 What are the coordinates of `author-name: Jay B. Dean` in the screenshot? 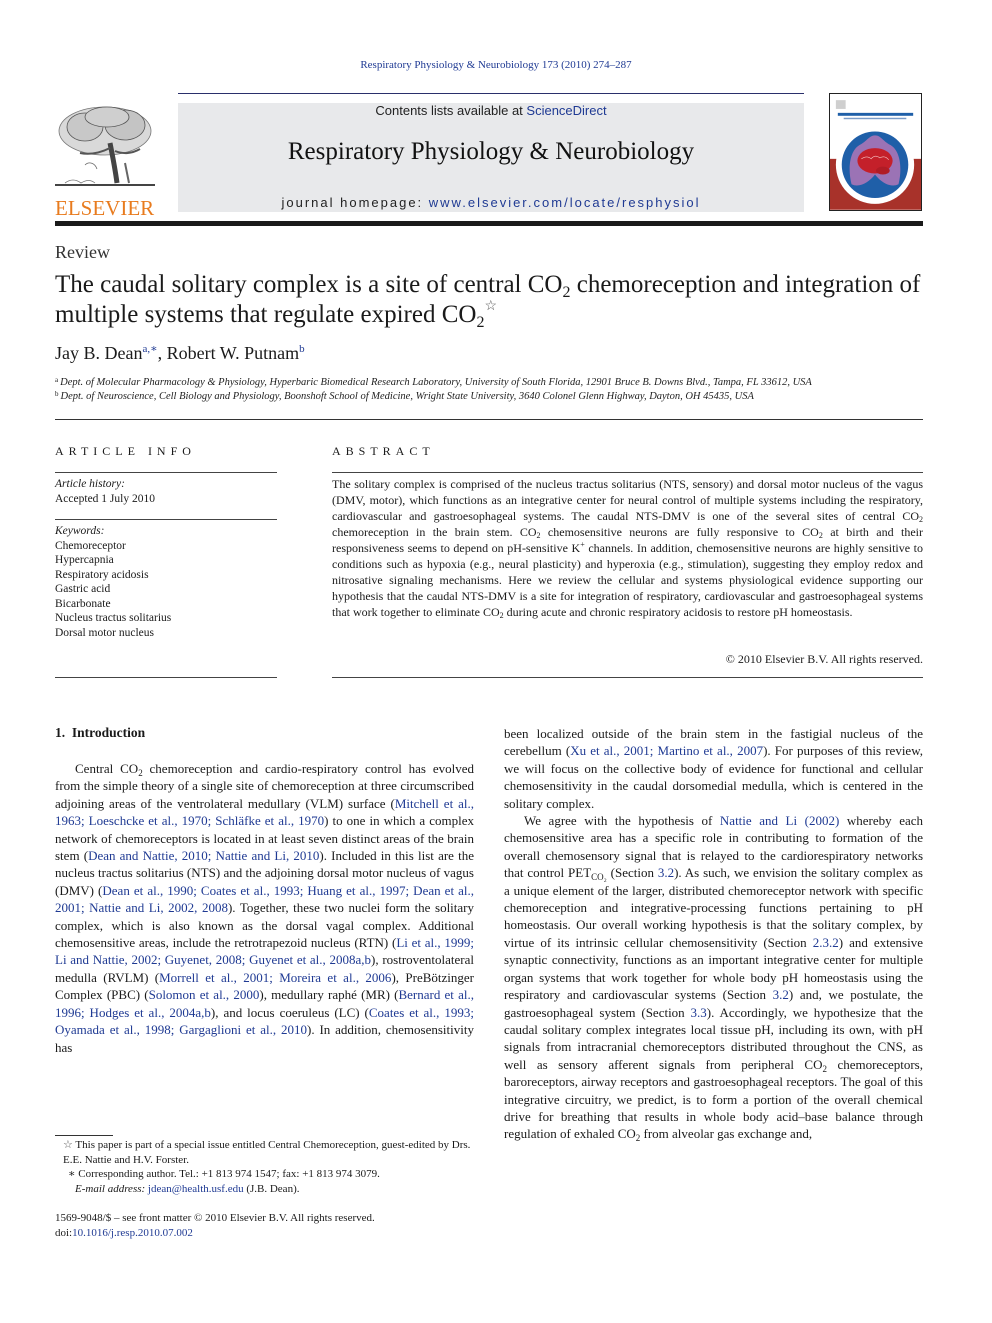 It's located at (98, 353).